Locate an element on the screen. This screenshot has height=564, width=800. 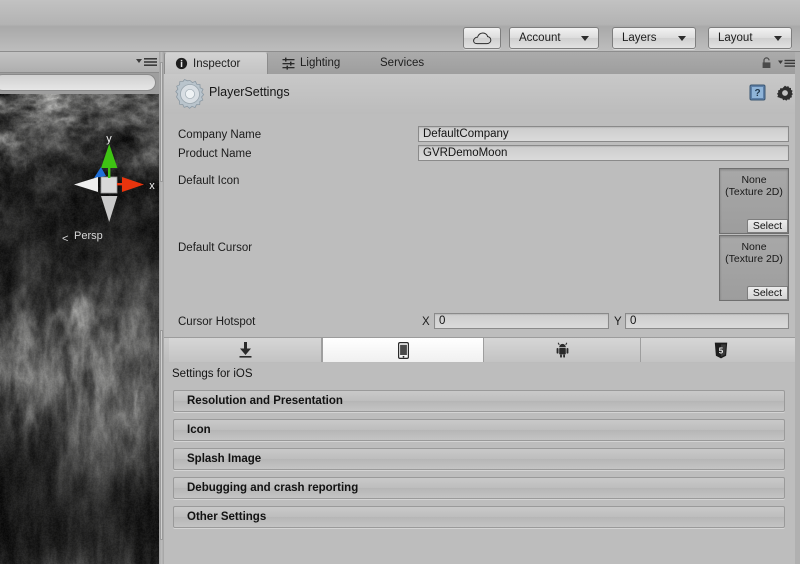
inspector-tab-controls is located at coordinates (778, 63).